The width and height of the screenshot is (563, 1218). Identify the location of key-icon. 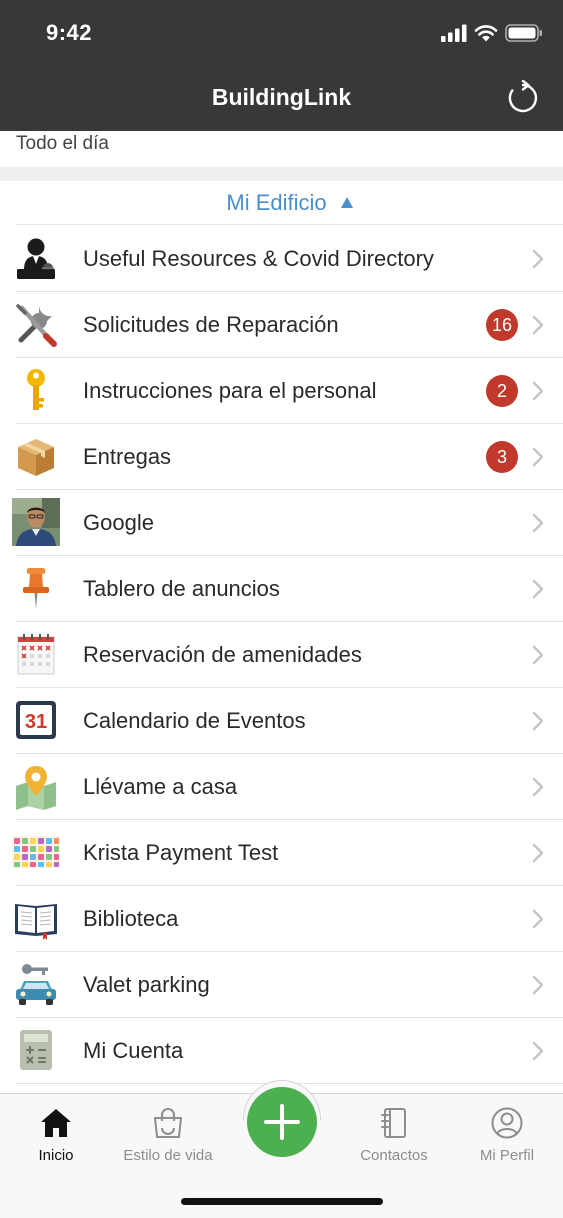
(36, 389).